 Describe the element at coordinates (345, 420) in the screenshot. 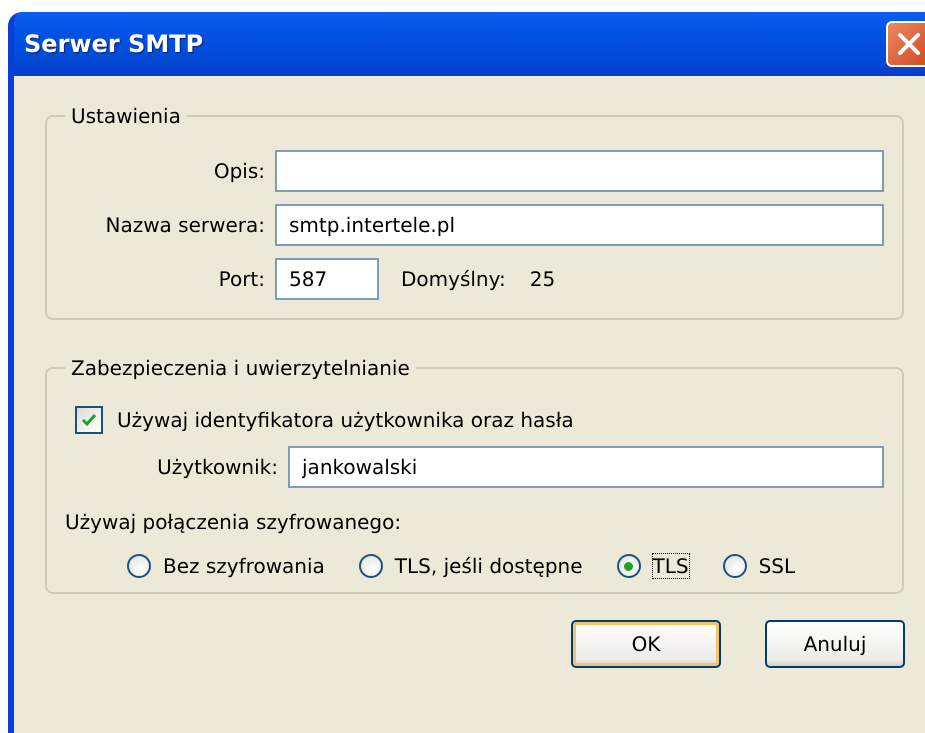

I see `checkbox-label: Używaj identyfikatora użytkownika oraz hasła` at that location.